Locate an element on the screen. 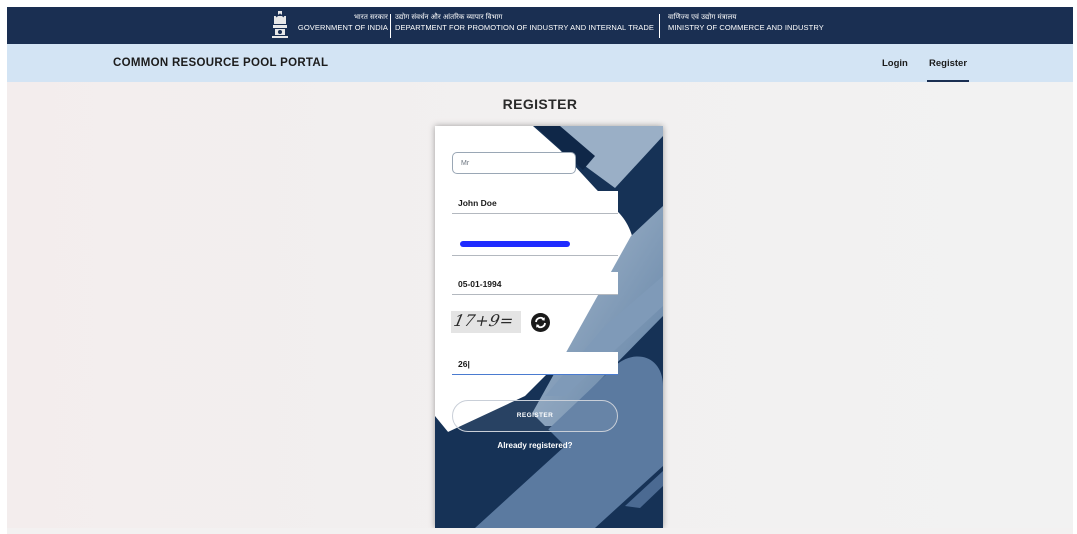 The image size is (1077, 534). register-link: Register is located at coordinates (948, 63).